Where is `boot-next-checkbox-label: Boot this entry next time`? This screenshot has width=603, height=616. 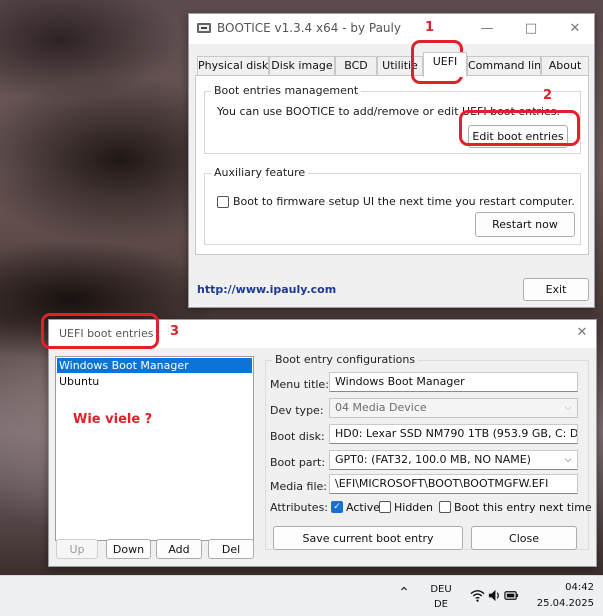 boot-next-checkbox-label: Boot this entry next time is located at coordinates (523, 507).